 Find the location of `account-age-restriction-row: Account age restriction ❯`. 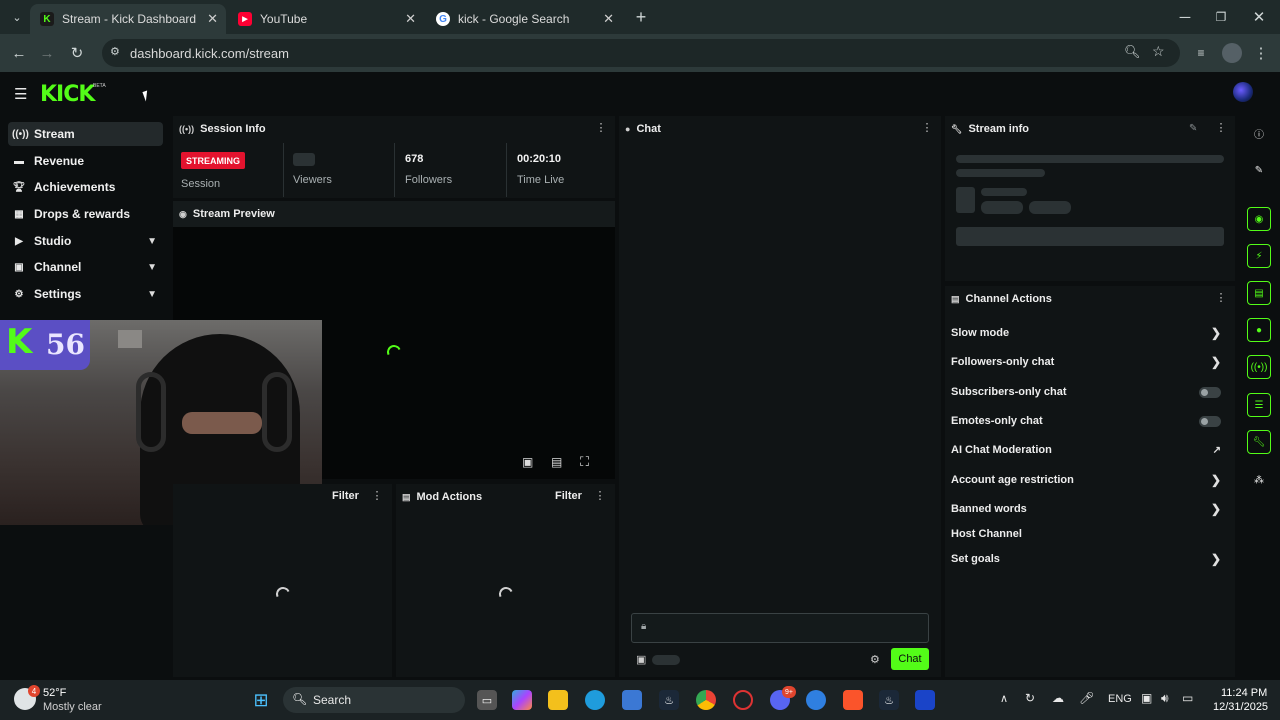

account-age-restriction-row: Account age restriction ❯ is located at coordinates (1089, 480).